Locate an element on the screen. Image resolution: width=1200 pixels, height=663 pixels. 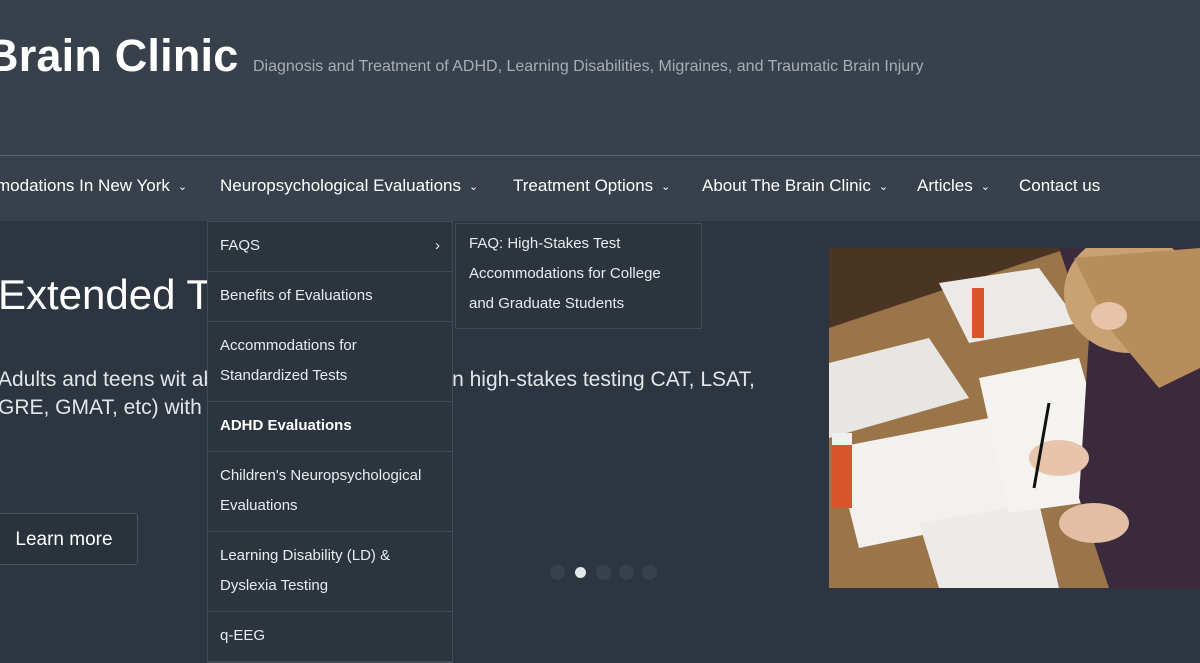
menu-item-q-eeg: q-EEG is located at coordinates (330, 637).